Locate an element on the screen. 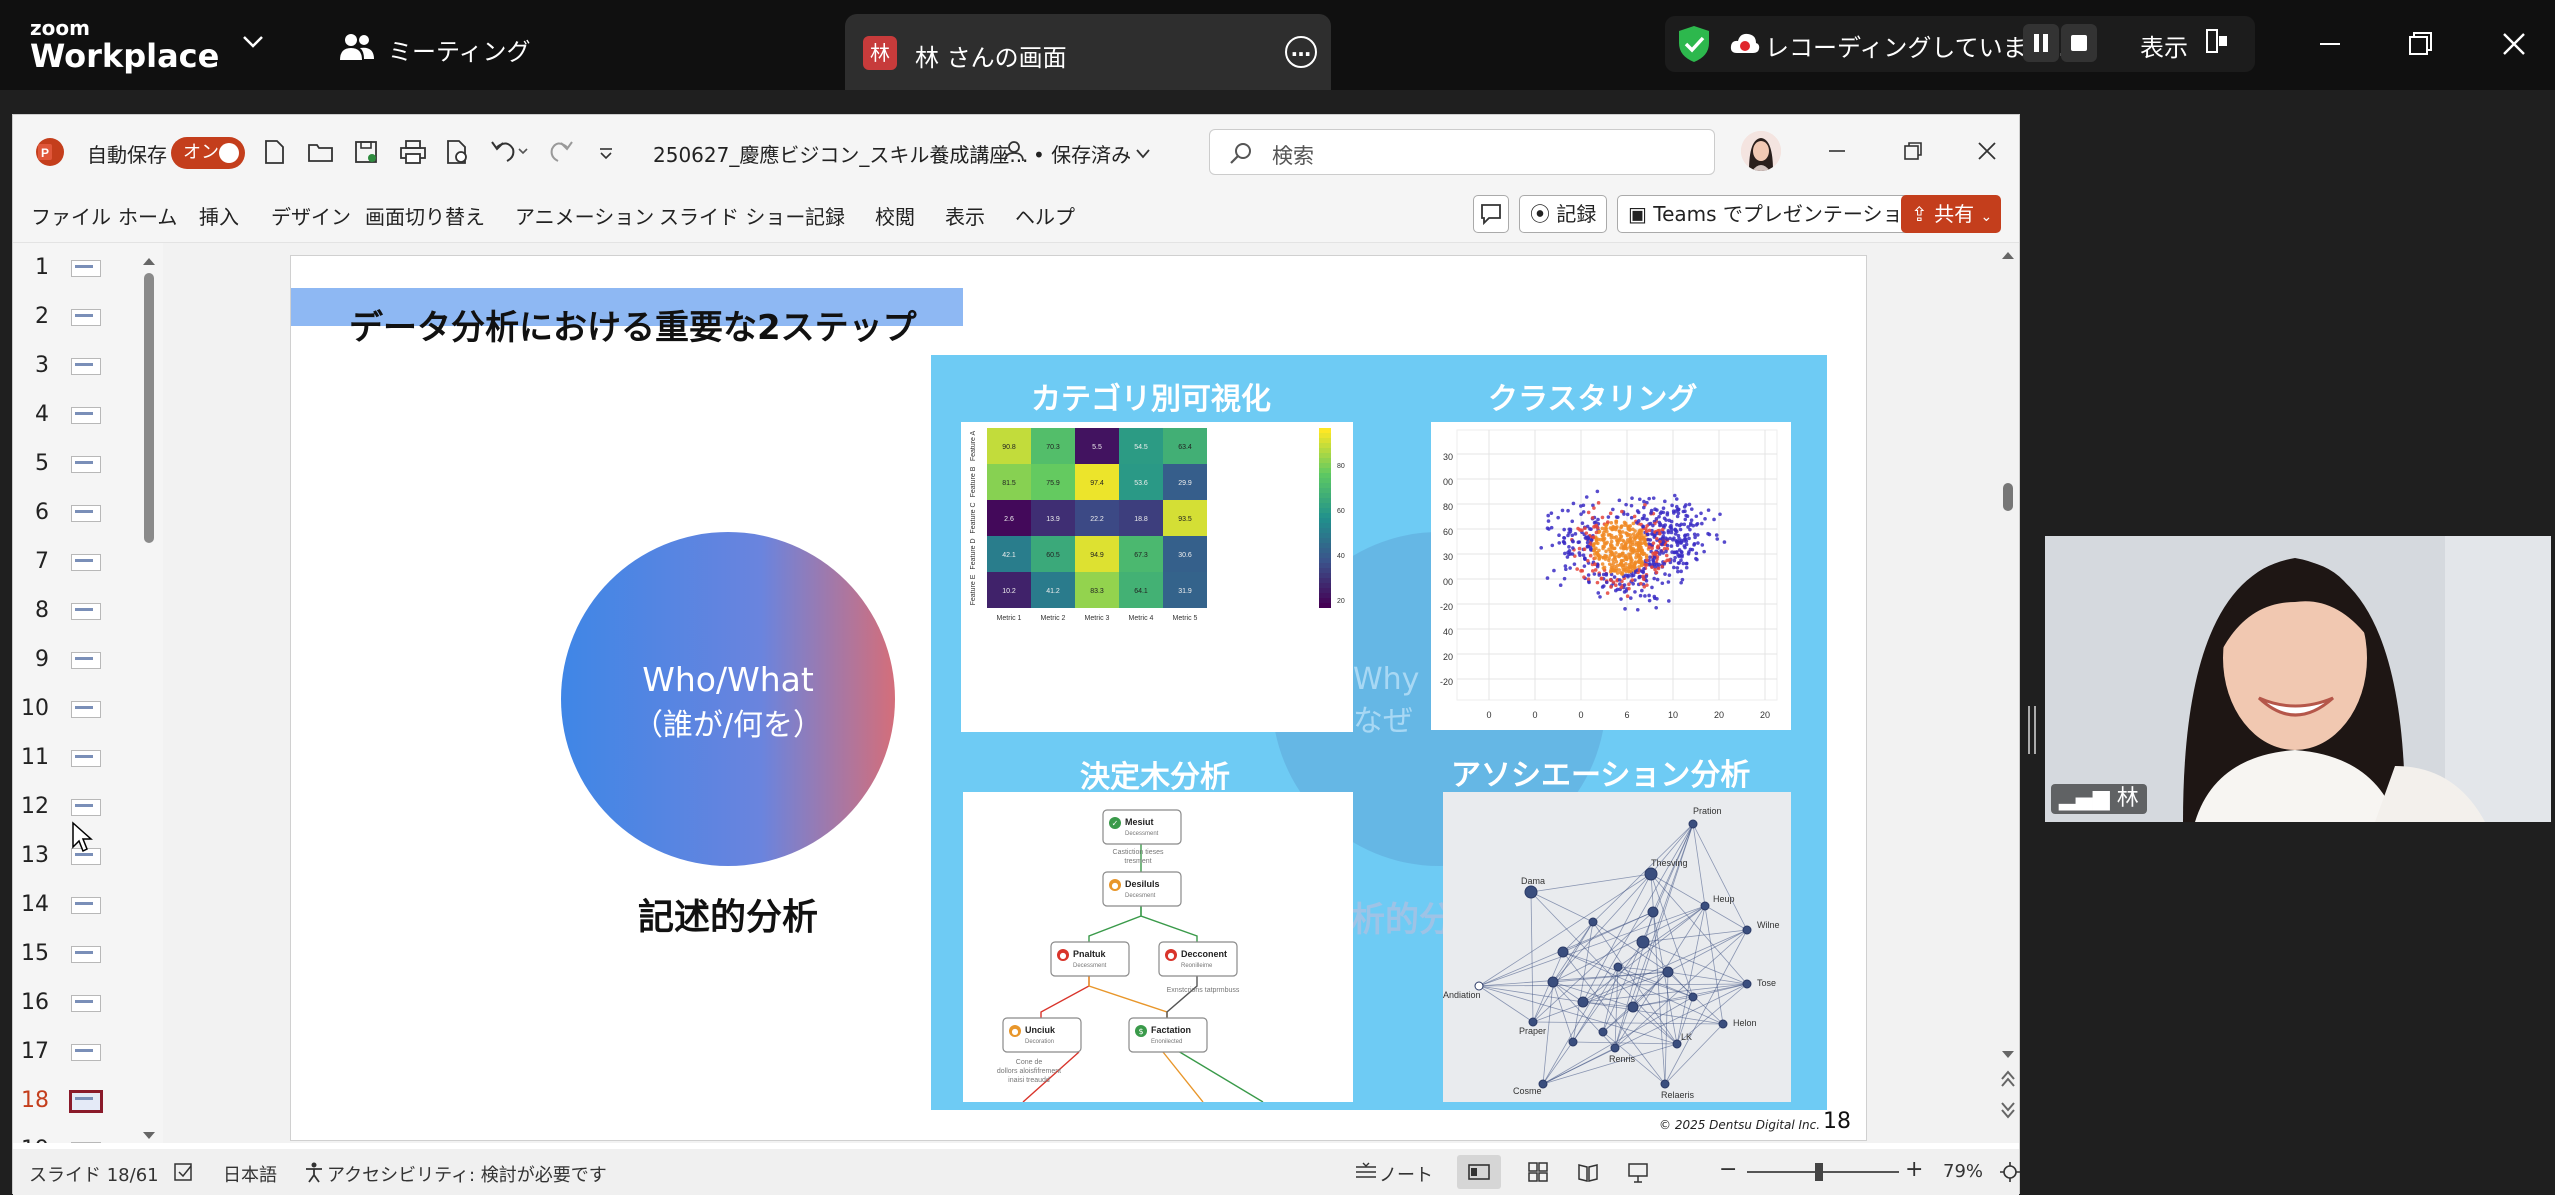  slide-thumbnail-4: 4 is located at coordinates (88, 416).